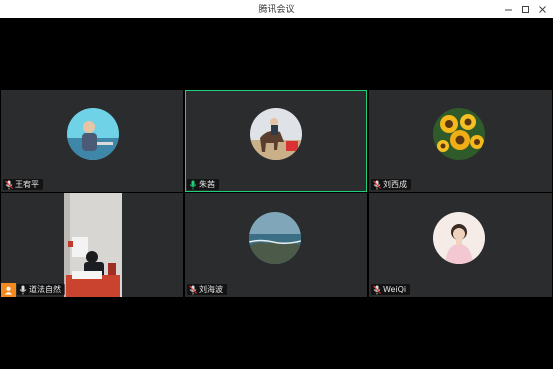 This screenshot has width=553, height=369. I want to click on participant-tile-1: 王宥平, so click(92, 141).